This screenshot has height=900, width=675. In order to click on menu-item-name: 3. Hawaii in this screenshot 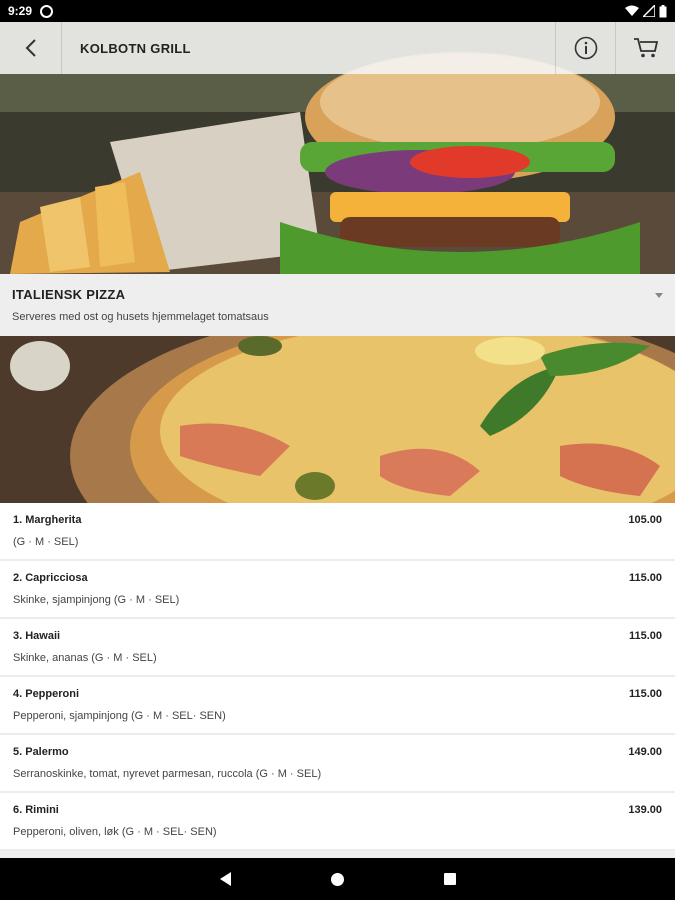, I will do `click(37, 636)`.